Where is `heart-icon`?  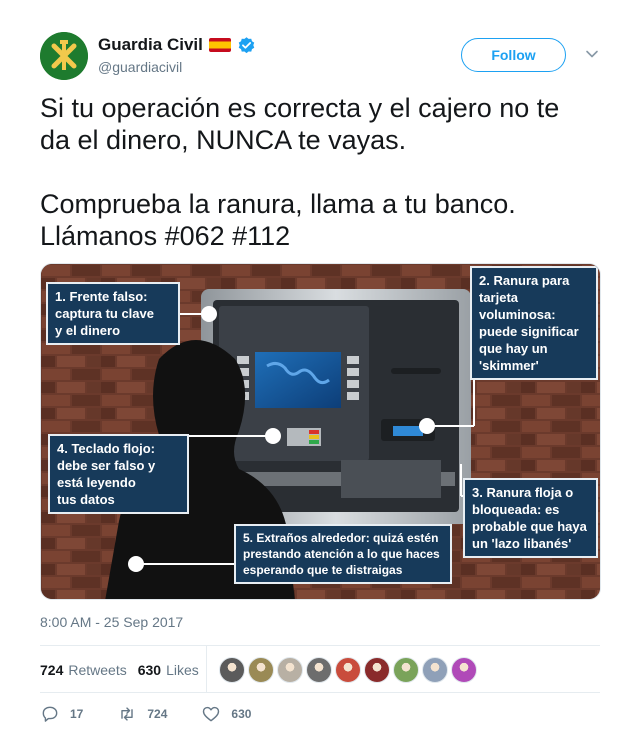
heart-icon is located at coordinates (211, 714).